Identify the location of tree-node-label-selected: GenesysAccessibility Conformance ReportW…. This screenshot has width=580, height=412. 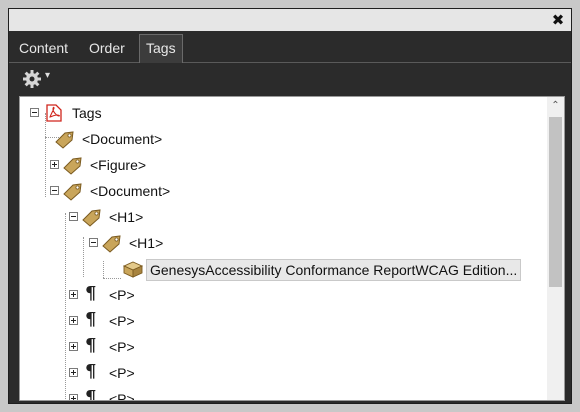
(334, 270).